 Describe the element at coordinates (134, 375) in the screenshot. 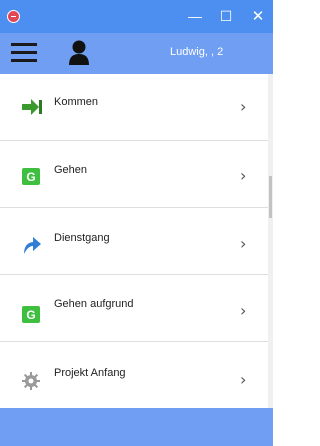

I see `list-item-projekt-anfang: Projekt Anfang ›` at that location.